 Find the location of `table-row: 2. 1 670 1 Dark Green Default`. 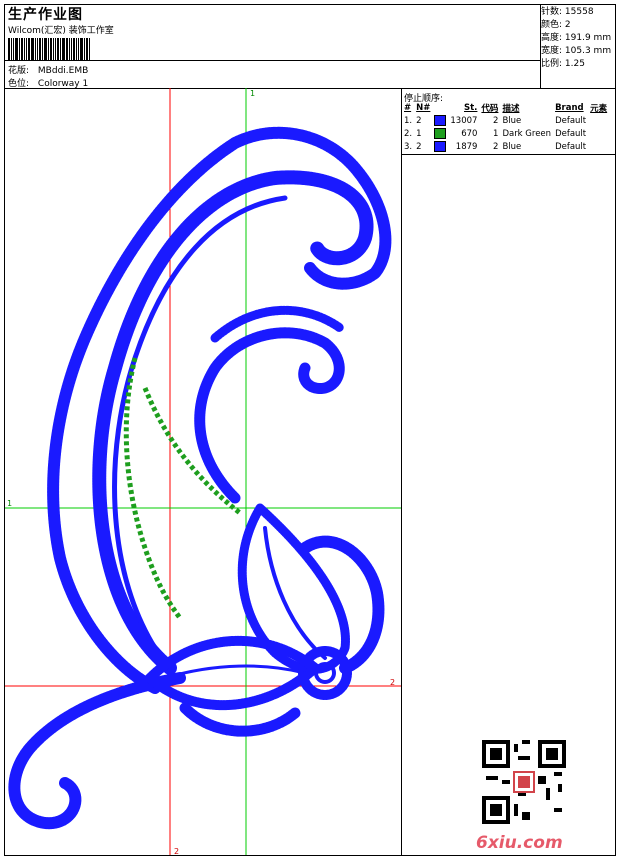

table-row: 2. 1 670 1 Dark Green Default is located at coordinates (495, 133).